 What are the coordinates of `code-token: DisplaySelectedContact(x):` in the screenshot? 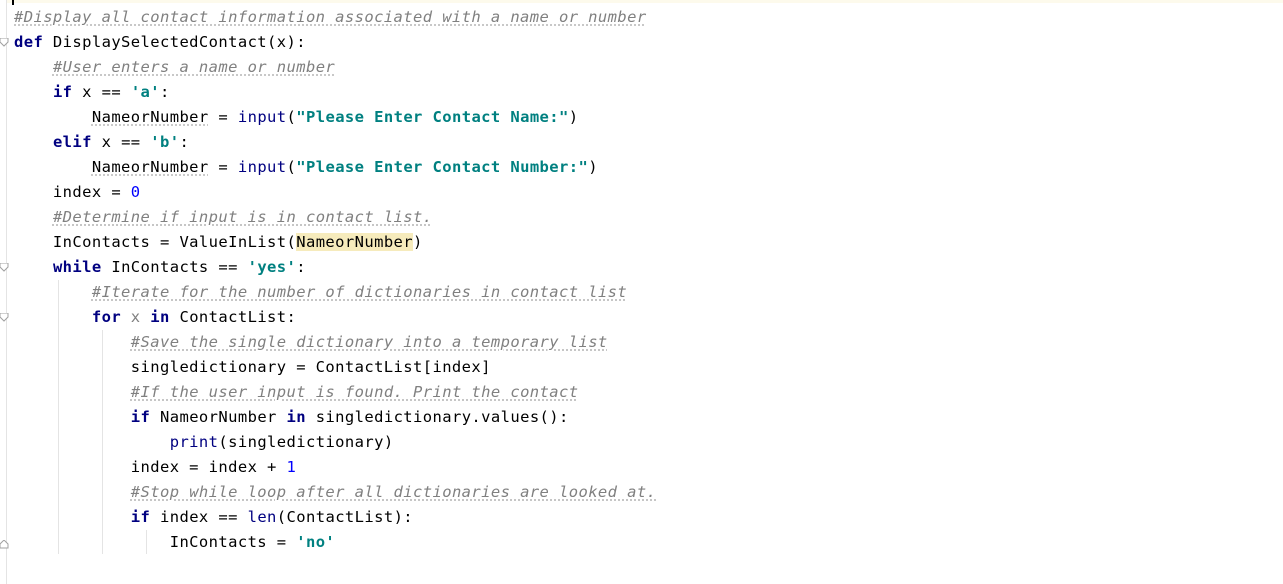 It's located at (174, 42).